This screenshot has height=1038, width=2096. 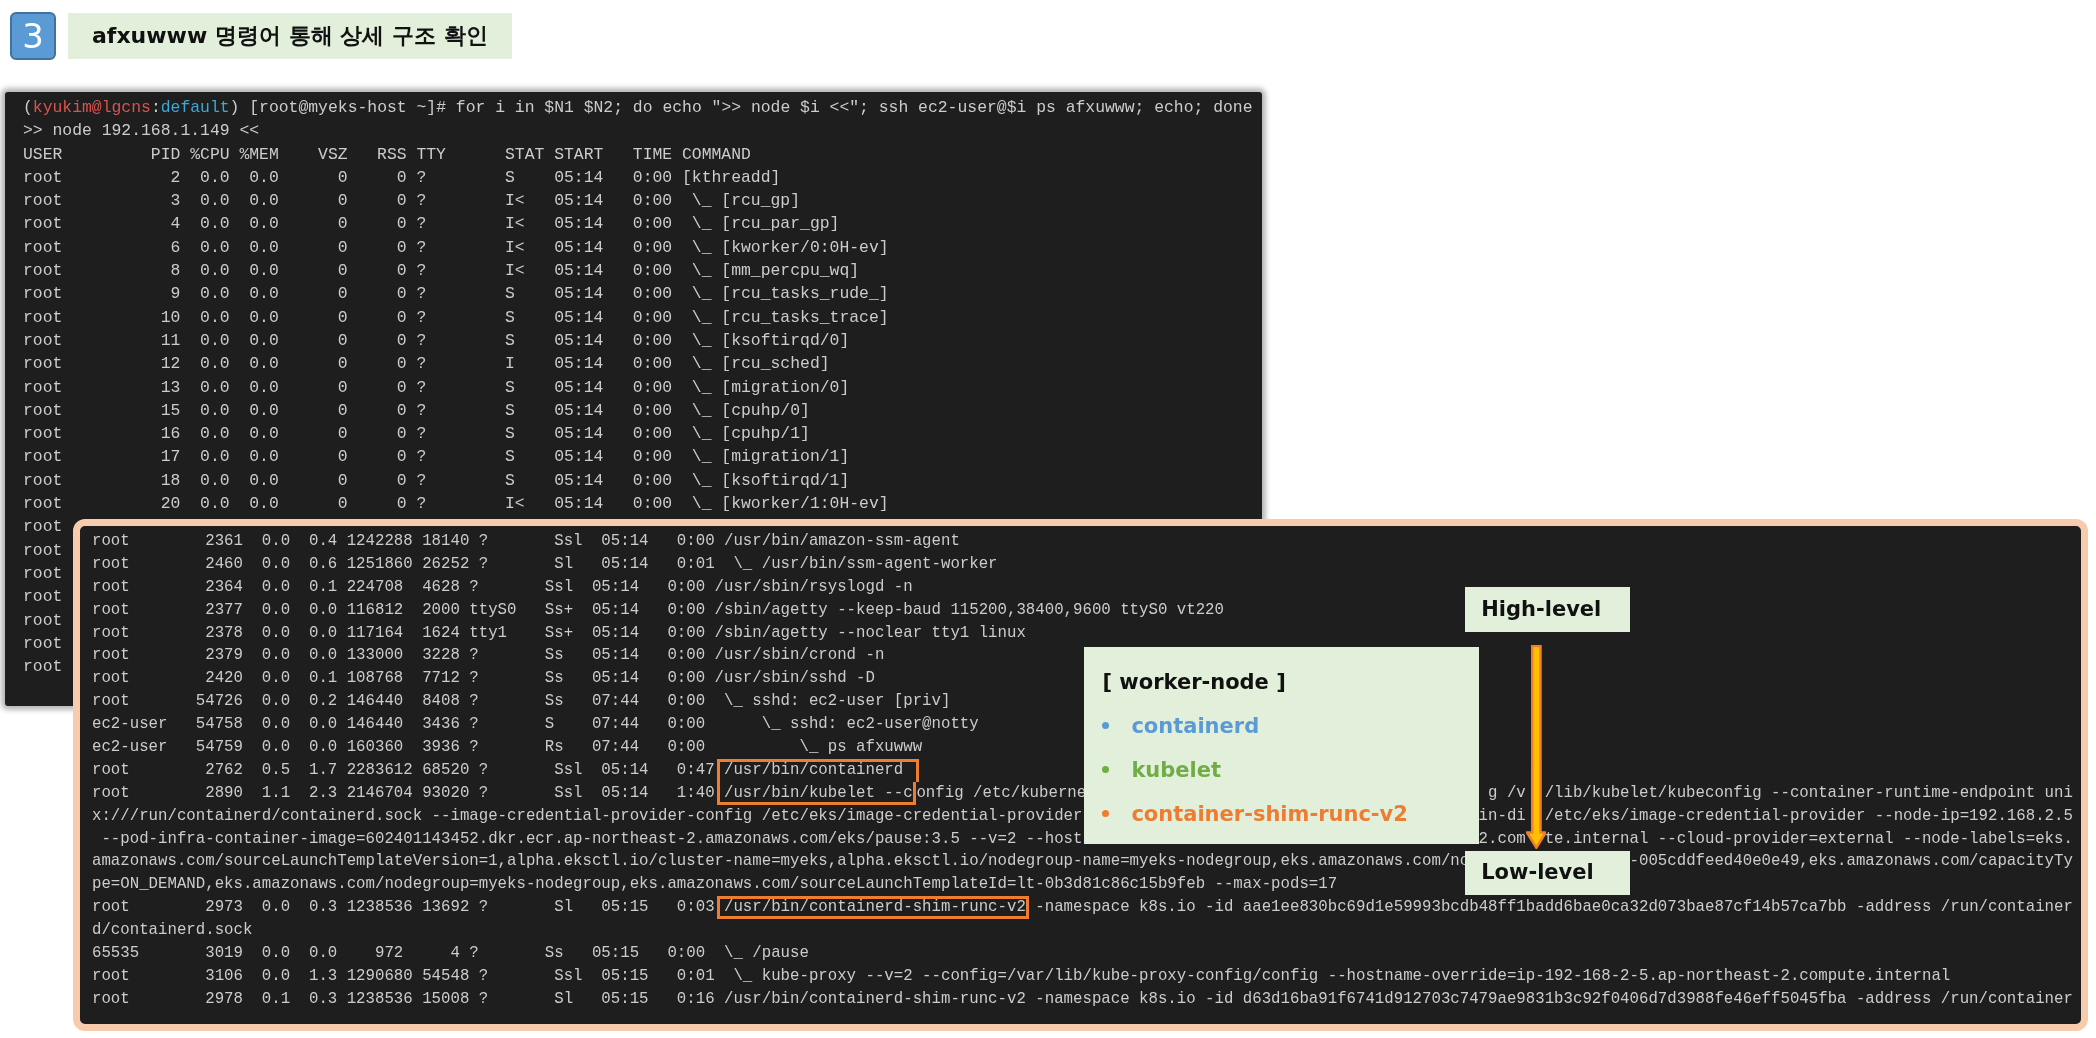 I want to click on section-title: afxuwww 명령어 통해 상세 구조 확인, so click(x=290, y=36).